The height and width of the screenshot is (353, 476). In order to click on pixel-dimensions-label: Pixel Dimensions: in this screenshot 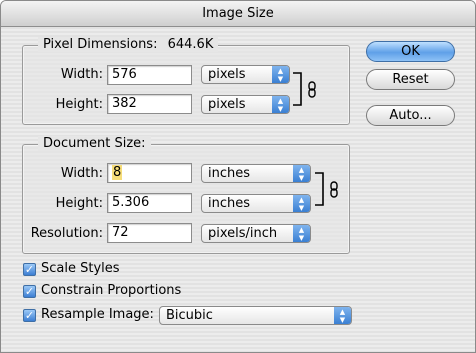, I will do `click(100, 44)`.